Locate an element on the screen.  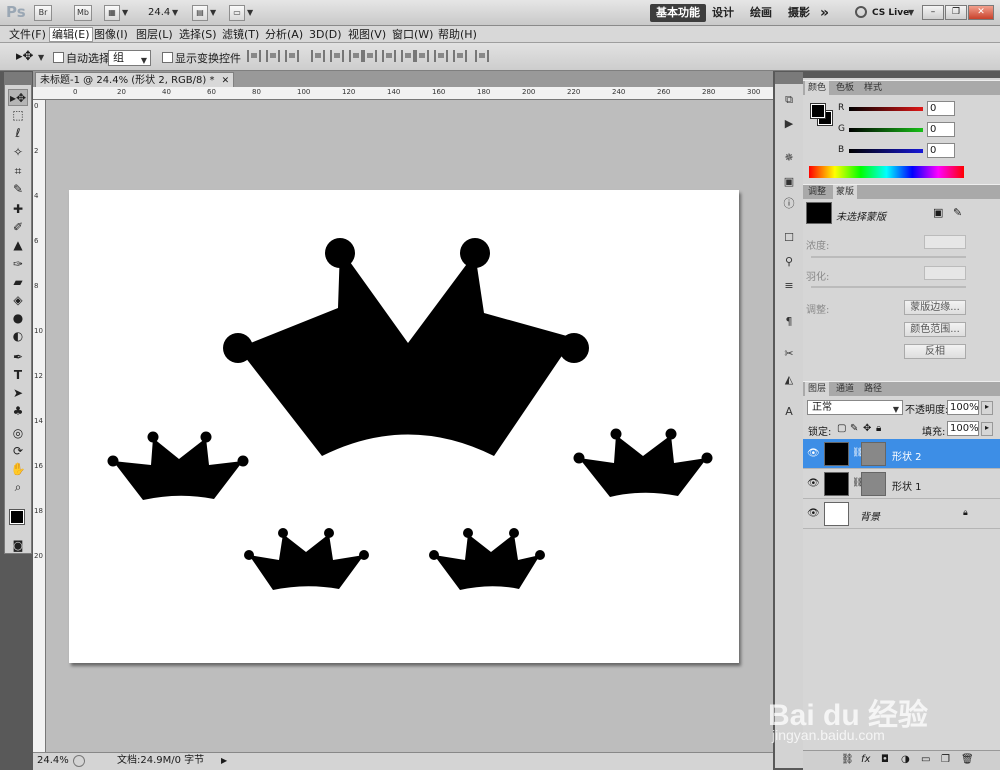
auto-select-dropdown: 组 ▼ is located at coordinates (129, 58).